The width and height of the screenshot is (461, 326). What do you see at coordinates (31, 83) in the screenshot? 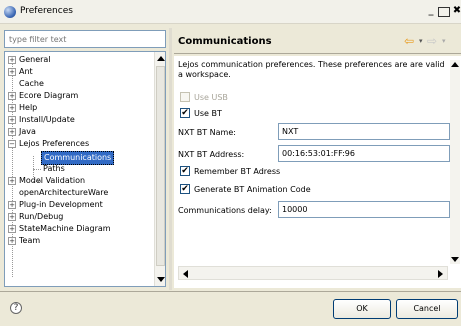
I see `tree-item-label: Cache` at bounding box center [31, 83].